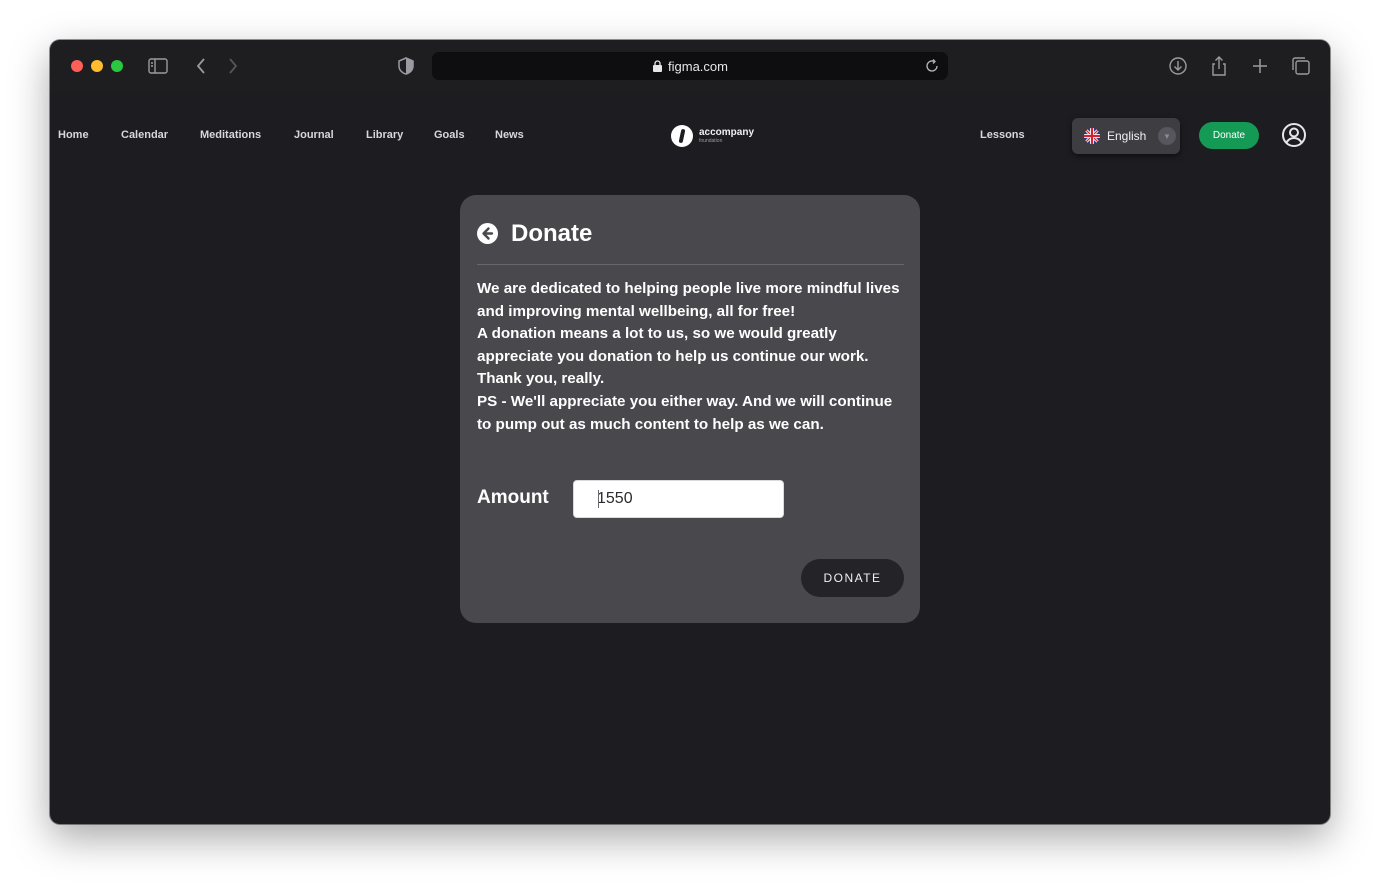 The height and width of the screenshot is (884, 1380). I want to click on url-text: figma.com, so click(698, 66).